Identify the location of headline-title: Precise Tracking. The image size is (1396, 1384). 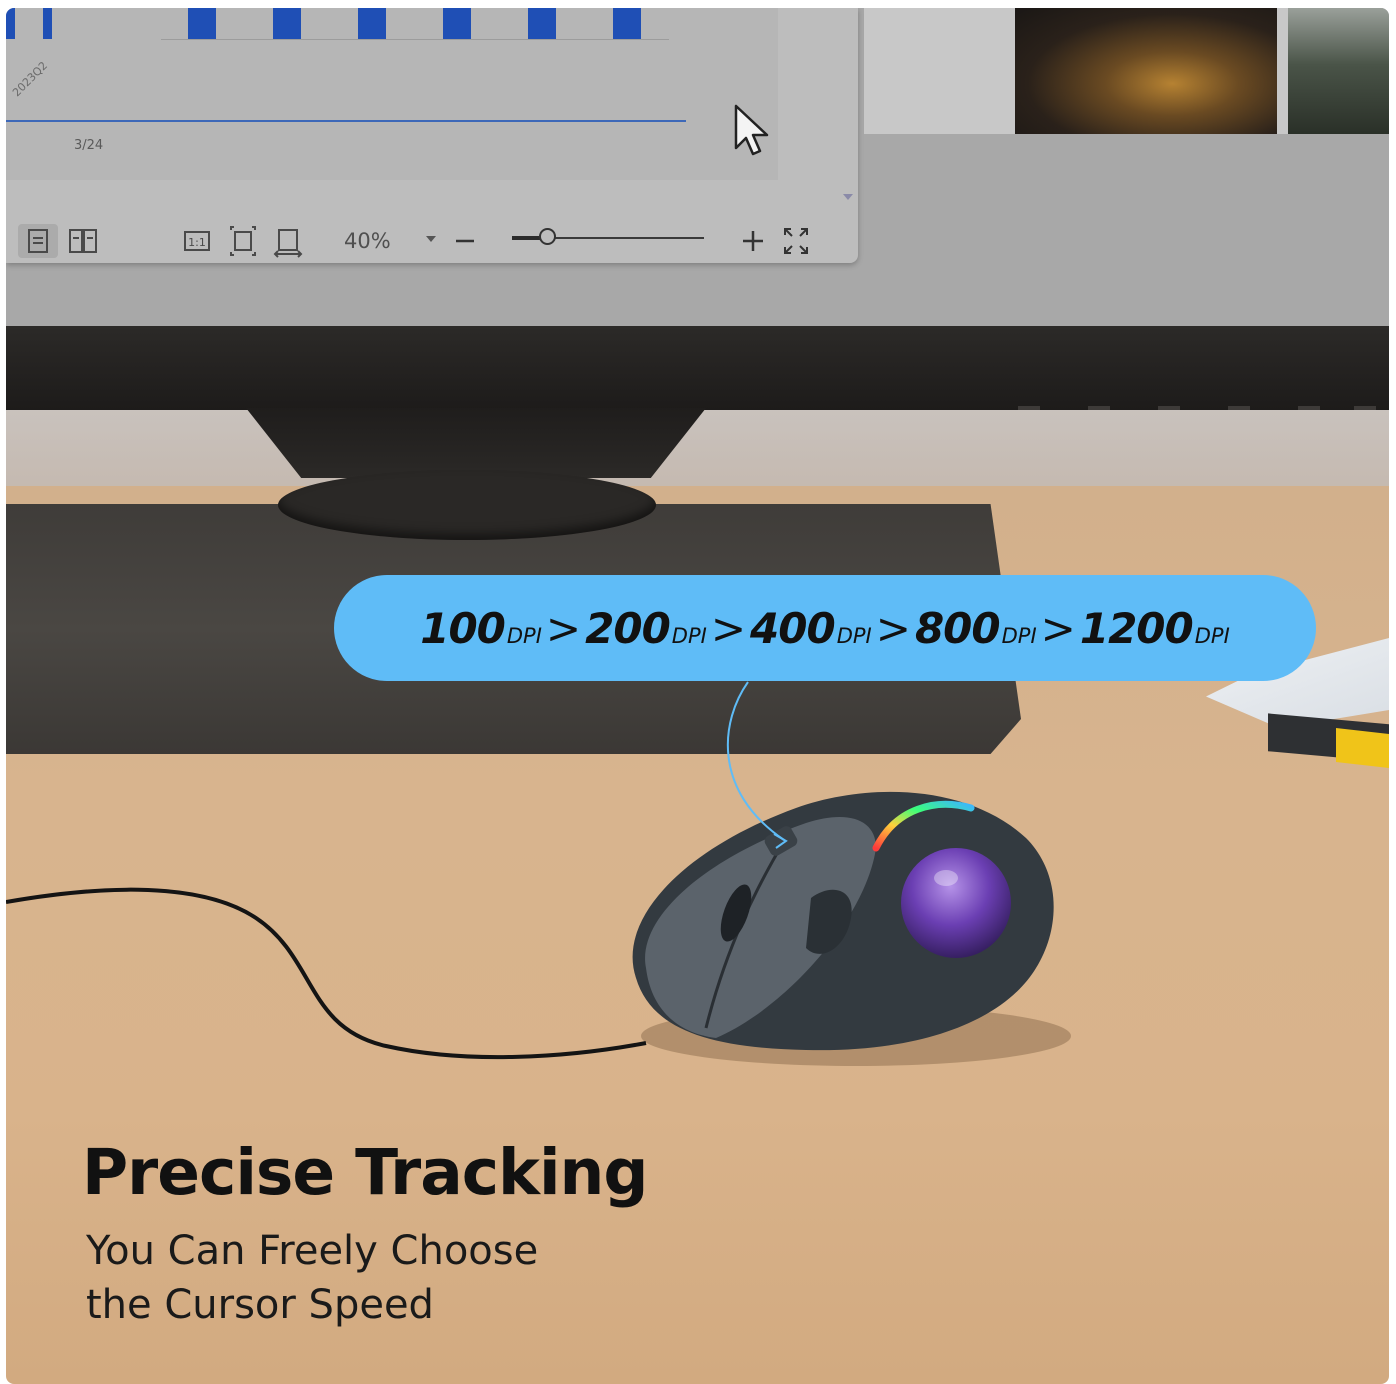
(365, 1172).